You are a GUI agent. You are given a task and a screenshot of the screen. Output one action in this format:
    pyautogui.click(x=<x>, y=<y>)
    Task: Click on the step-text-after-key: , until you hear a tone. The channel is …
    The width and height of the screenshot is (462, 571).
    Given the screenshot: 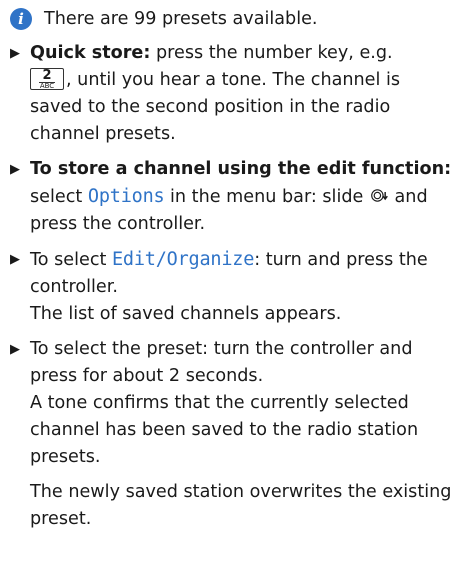 What is the action you would take?
    pyautogui.click(x=215, y=107)
    